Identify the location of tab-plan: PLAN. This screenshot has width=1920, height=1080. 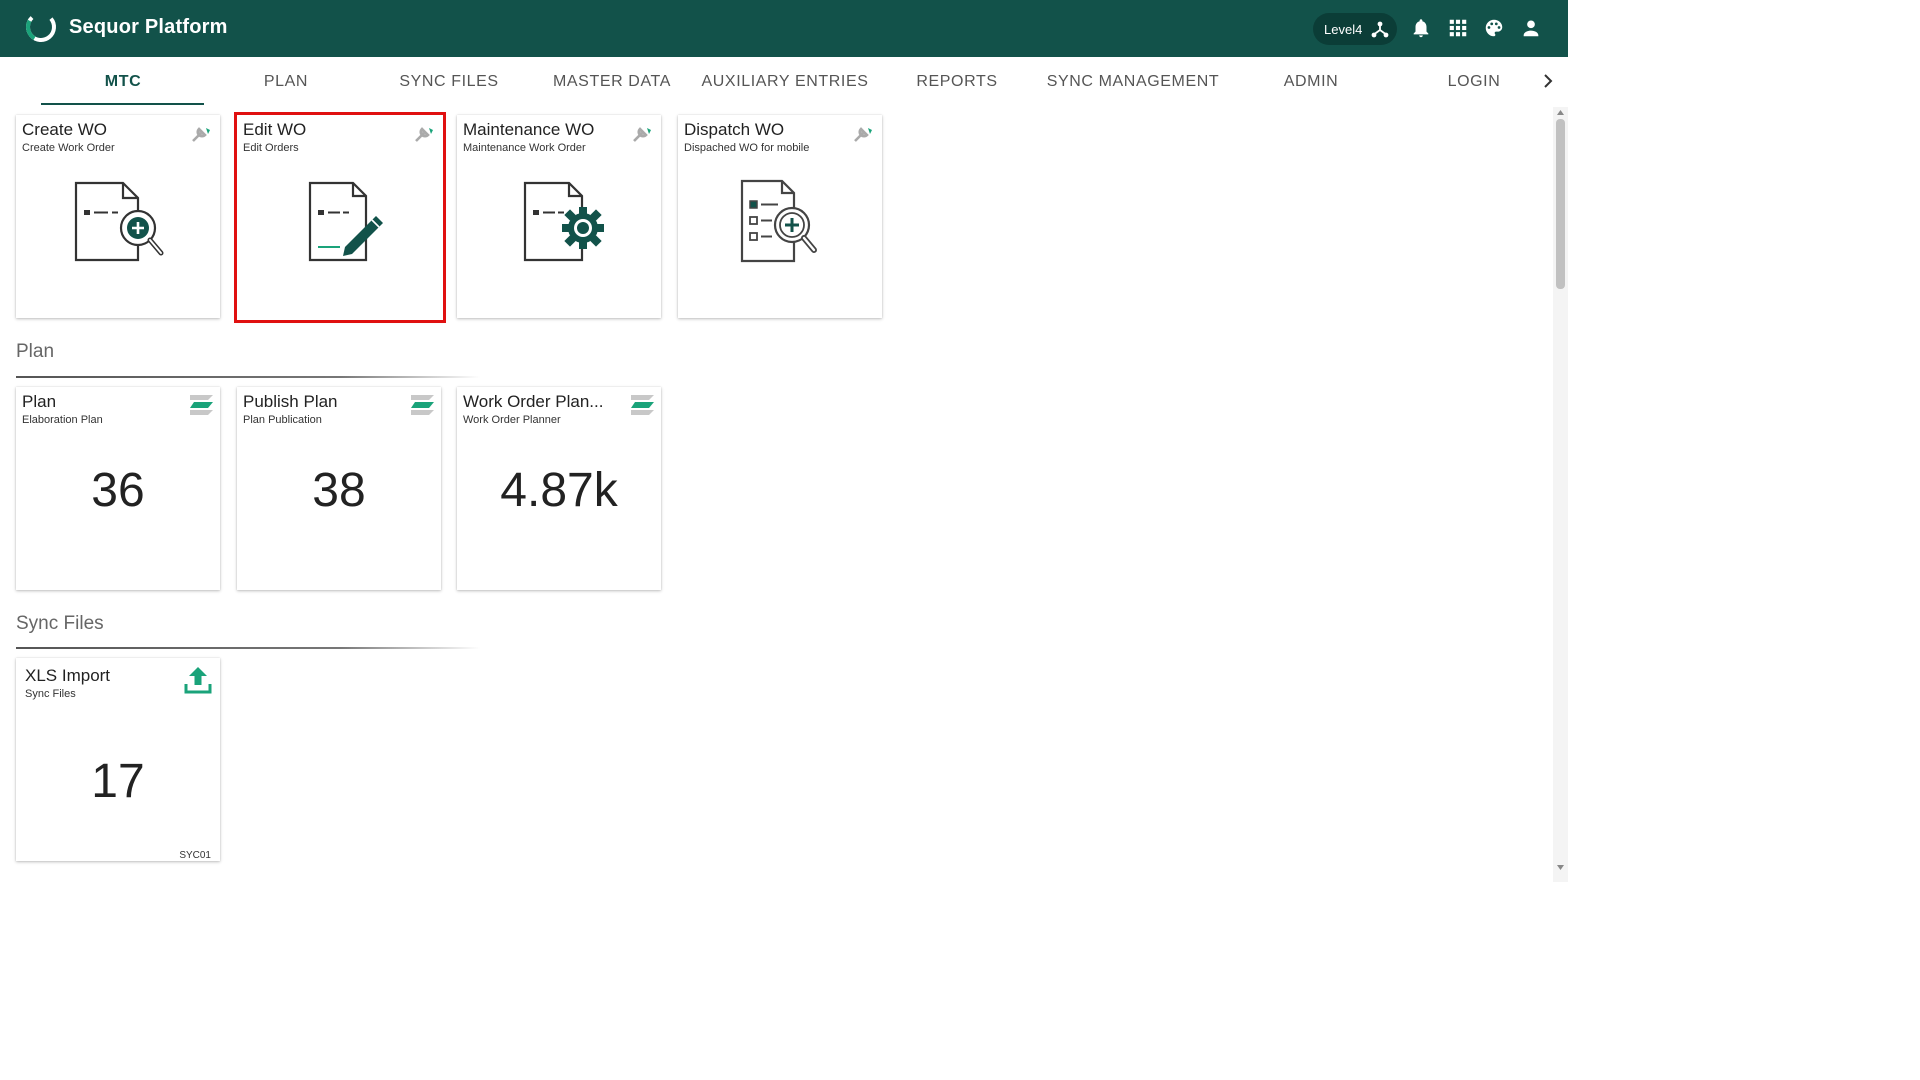
(286, 82).